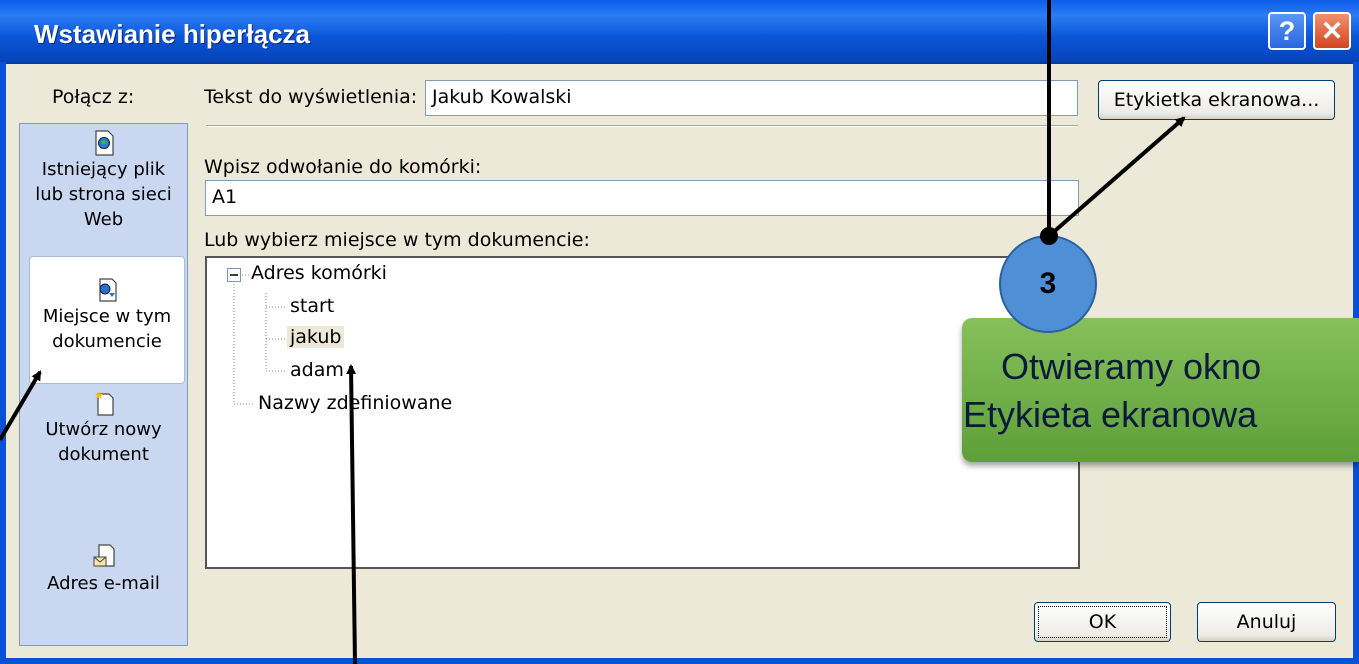 This screenshot has height=664, width=1359. What do you see at coordinates (1049, 236) in the screenshot?
I see `pointer-dot` at bounding box center [1049, 236].